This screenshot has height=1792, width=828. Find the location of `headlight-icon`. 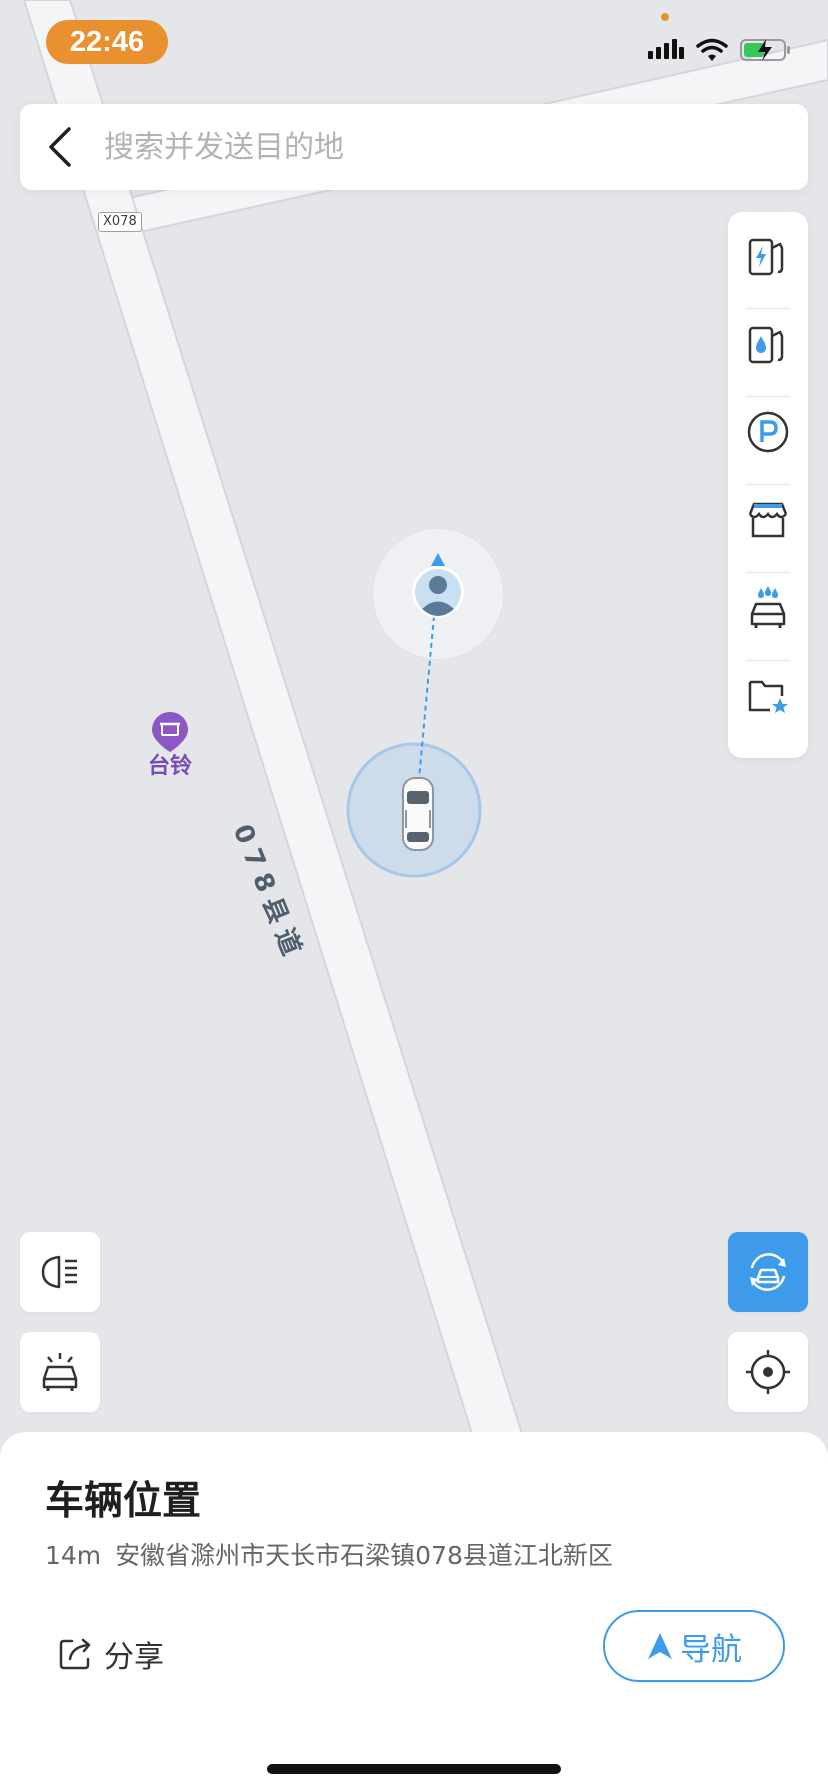

headlight-icon is located at coordinates (59, 1272).